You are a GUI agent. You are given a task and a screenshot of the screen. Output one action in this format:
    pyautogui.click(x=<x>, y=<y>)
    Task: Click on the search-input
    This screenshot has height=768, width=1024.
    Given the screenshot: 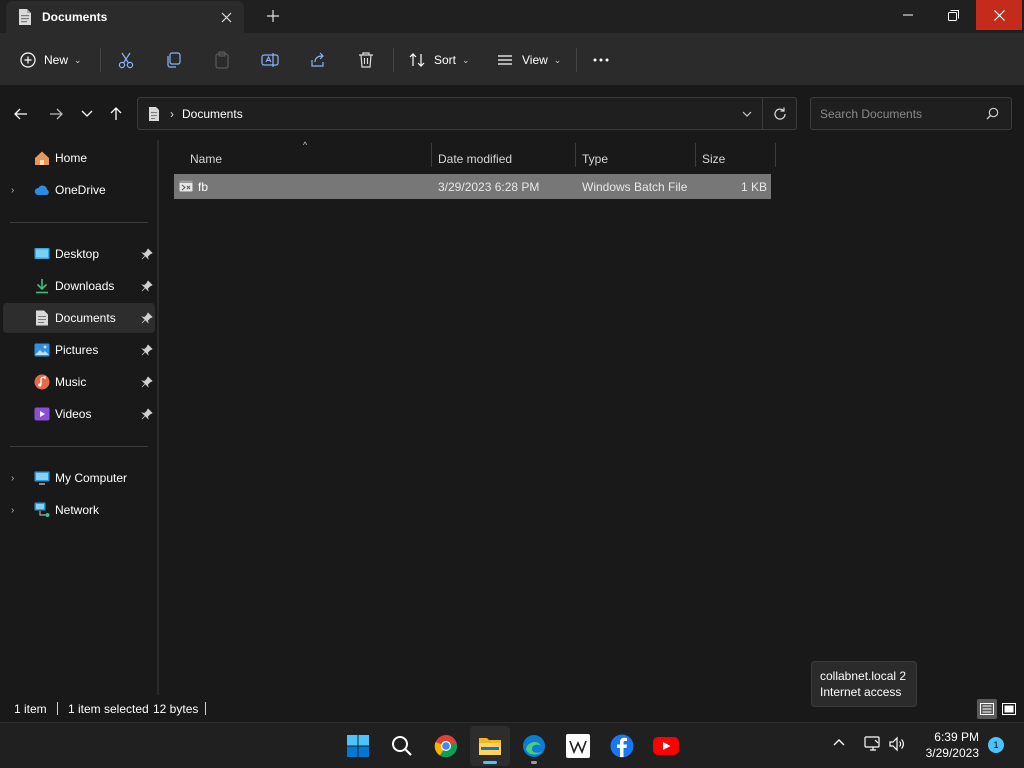 What is the action you would take?
    pyautogui.click(x=900, y=113)
    